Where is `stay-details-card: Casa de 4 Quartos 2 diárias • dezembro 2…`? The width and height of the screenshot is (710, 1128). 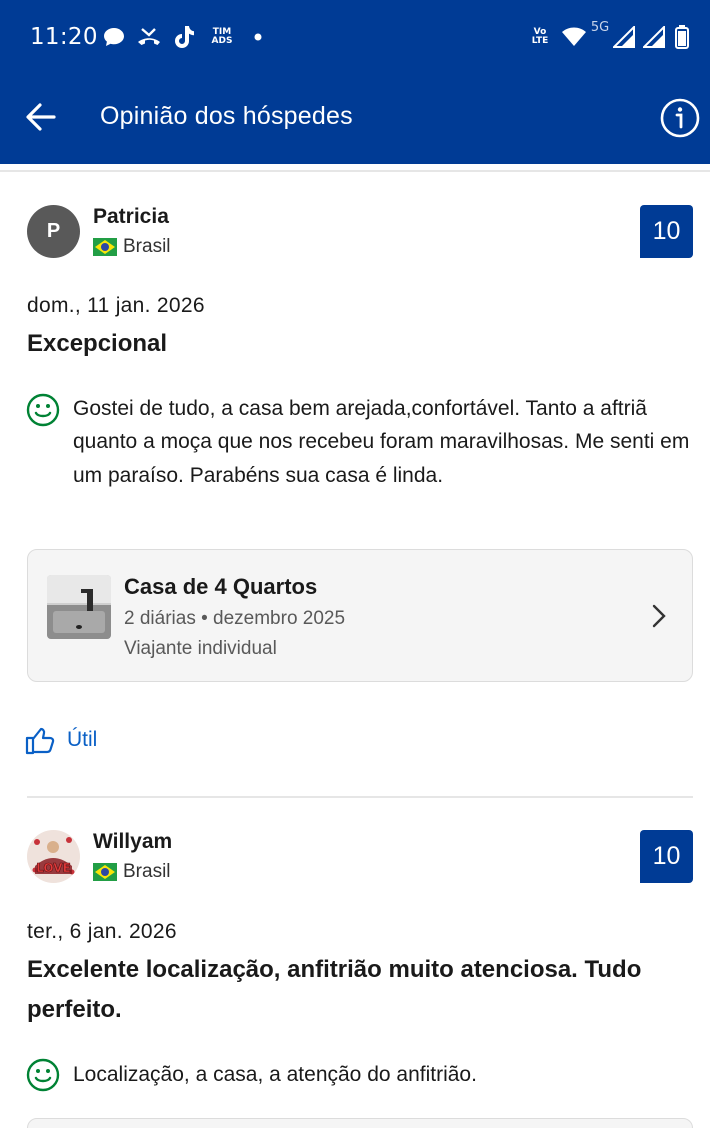 stay-details-card: Casa de 4 Quartos 2 diárias • dezembro 2… is located at coordinates (360, 615).